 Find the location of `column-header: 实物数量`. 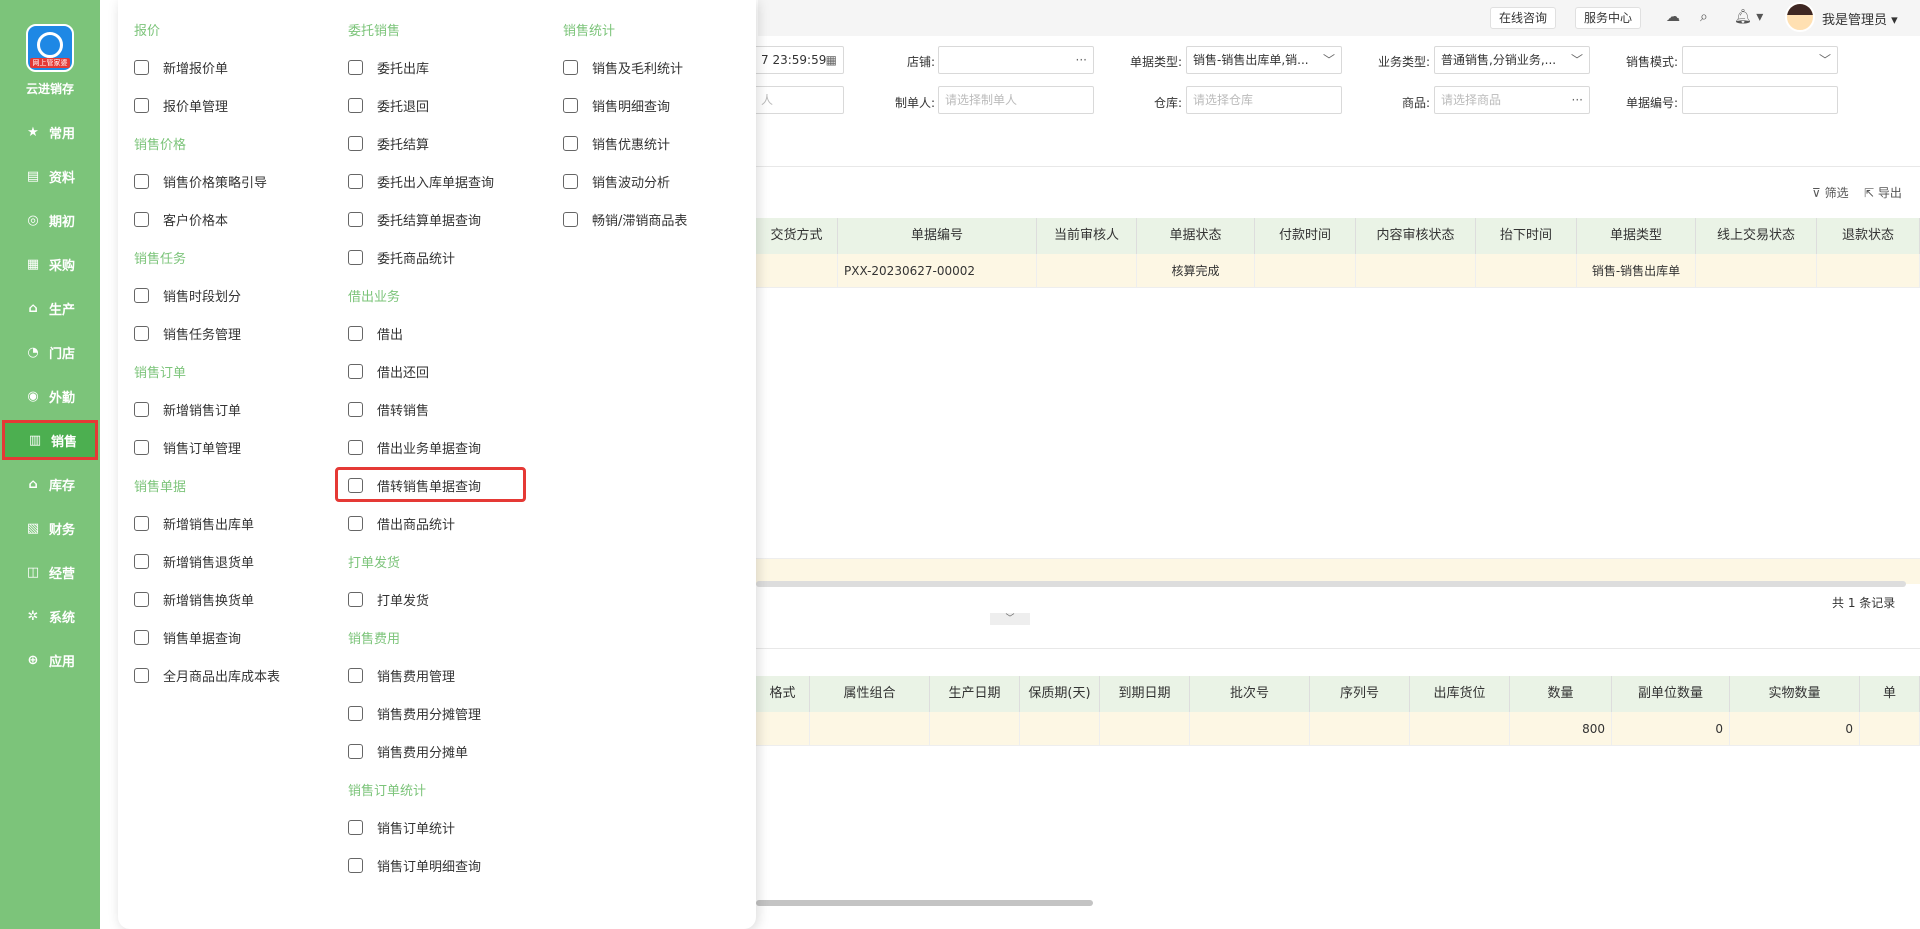

column-header: 实物数量 is located at coordinates (1795, 694).